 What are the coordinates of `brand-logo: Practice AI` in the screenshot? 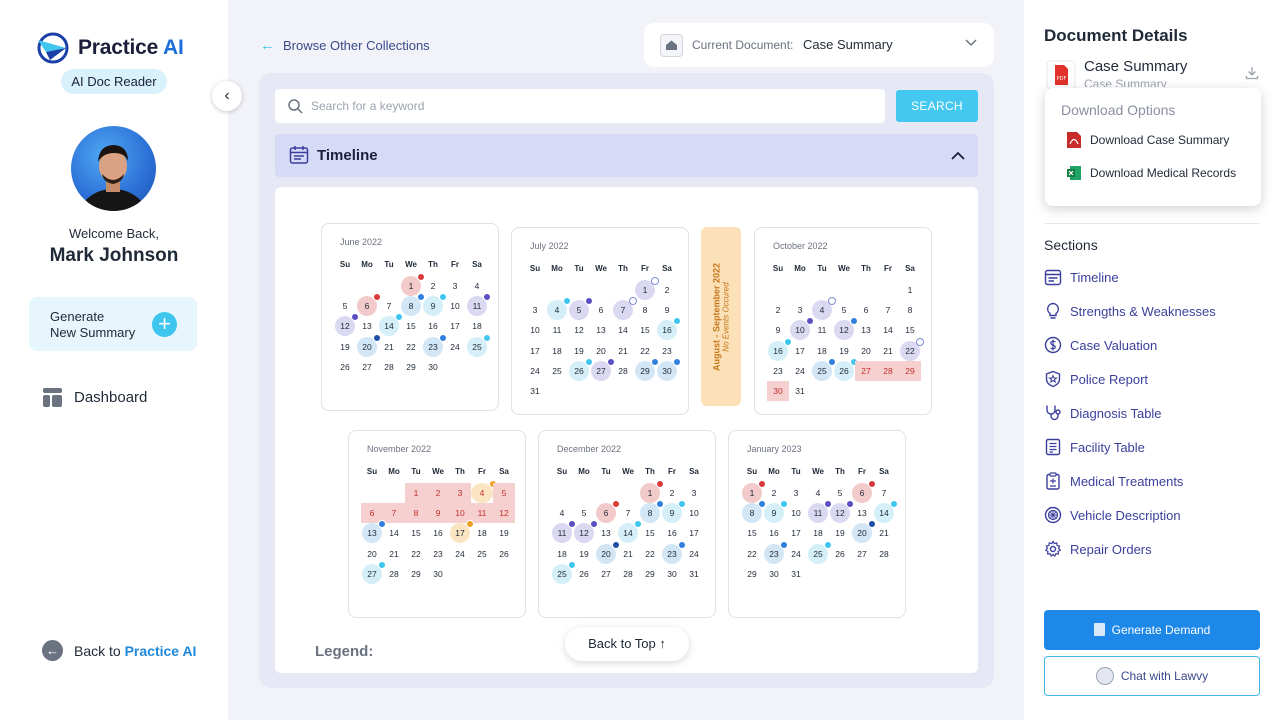 It's located at (110, 48).